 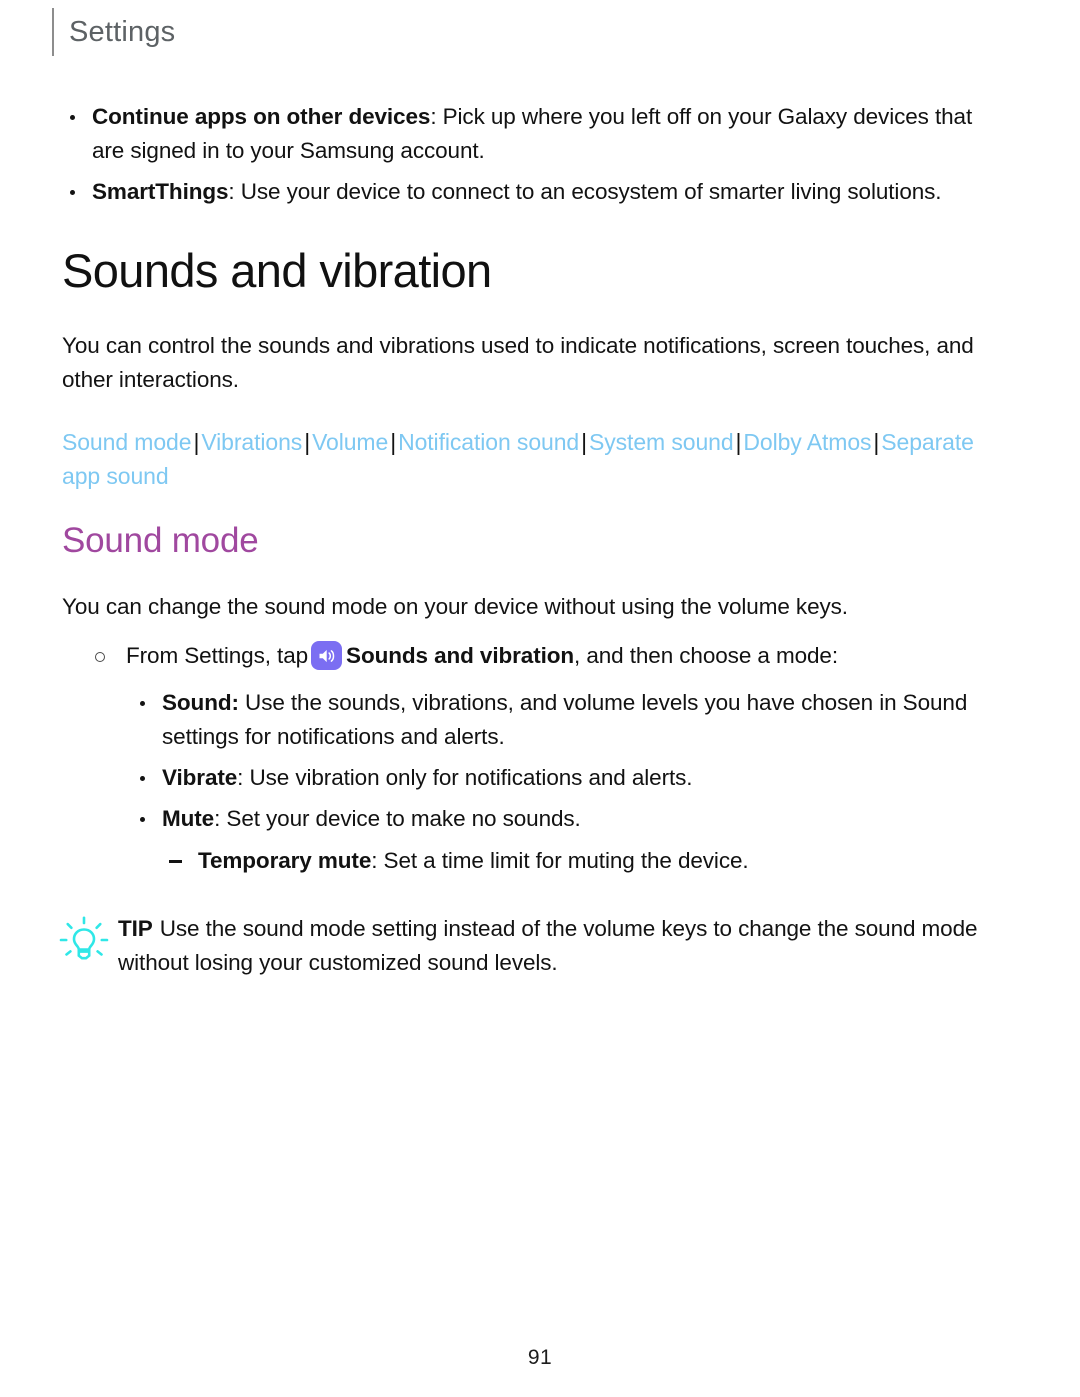 I want to click on step-prefix-text: From Settings, tap, so click(x=217, y=656).